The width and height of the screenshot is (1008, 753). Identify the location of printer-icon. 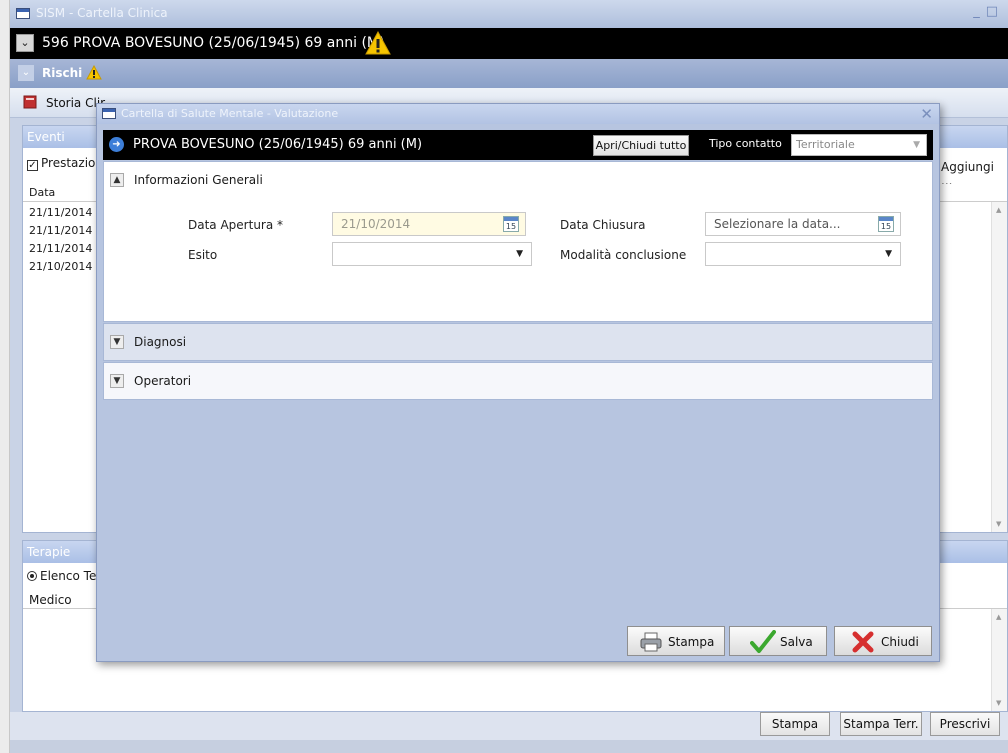
(651, 642).